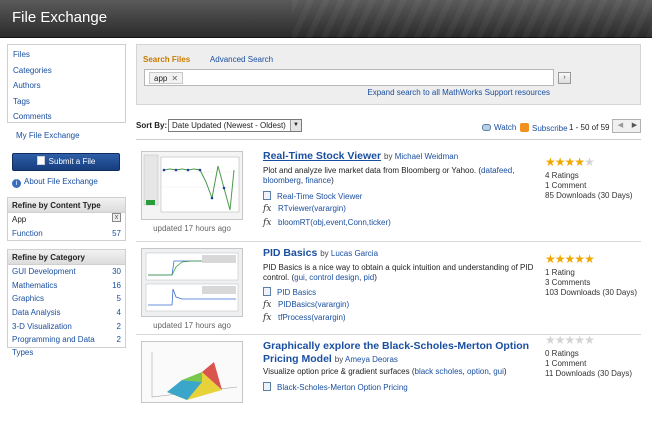 The height and width of the screenshot is (428, 652). I want to click on ratings-count: 0 Ratings, so click(562, 353).